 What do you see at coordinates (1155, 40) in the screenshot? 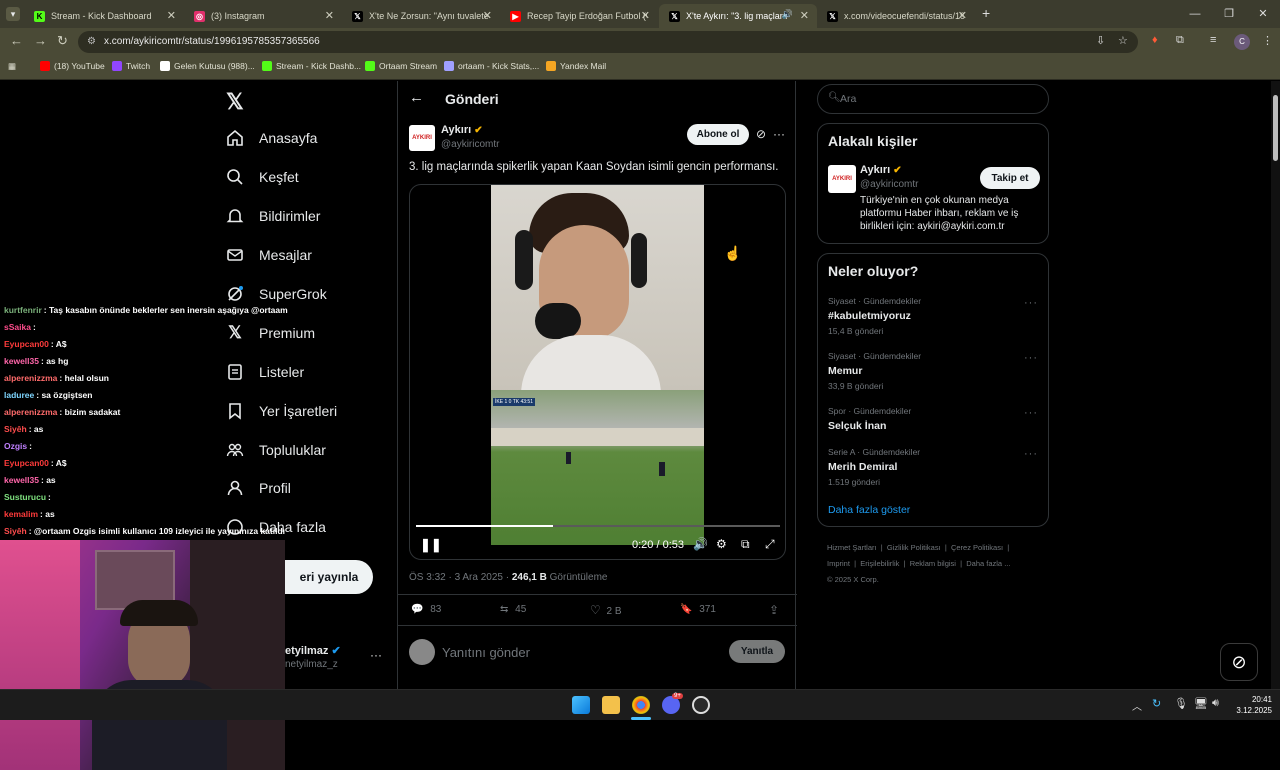
I see `extension-icon: ♦` at bounding box center [1155, 40].